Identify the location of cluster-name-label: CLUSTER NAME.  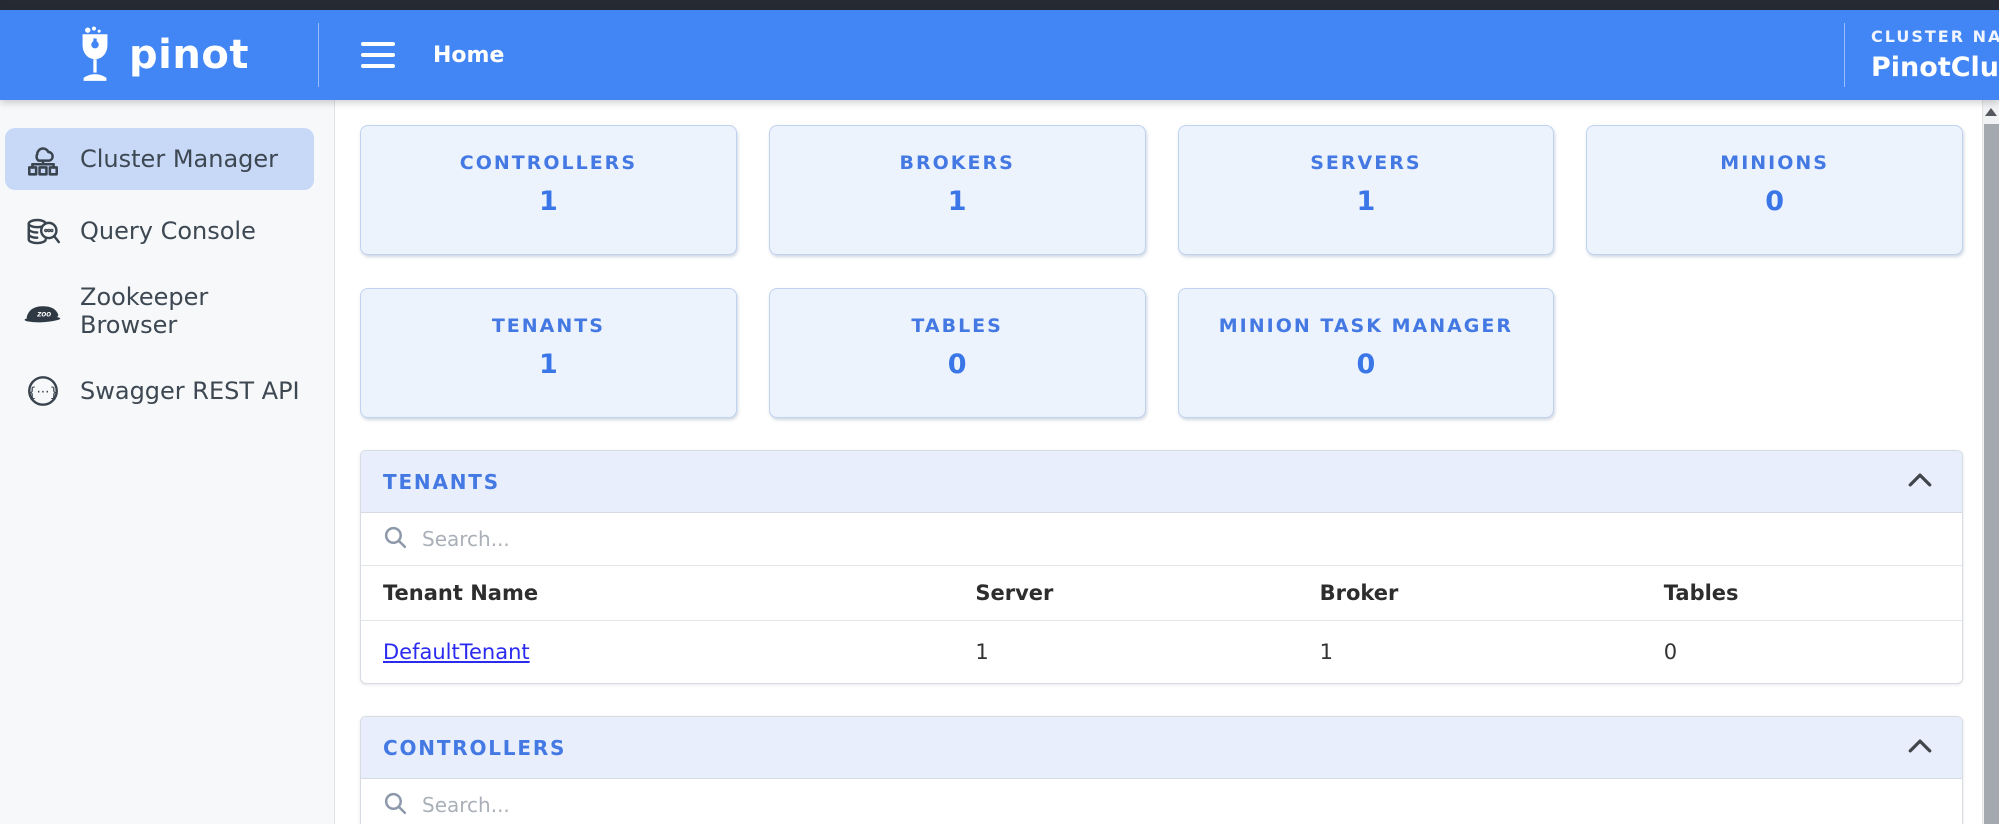
(1935, 36).